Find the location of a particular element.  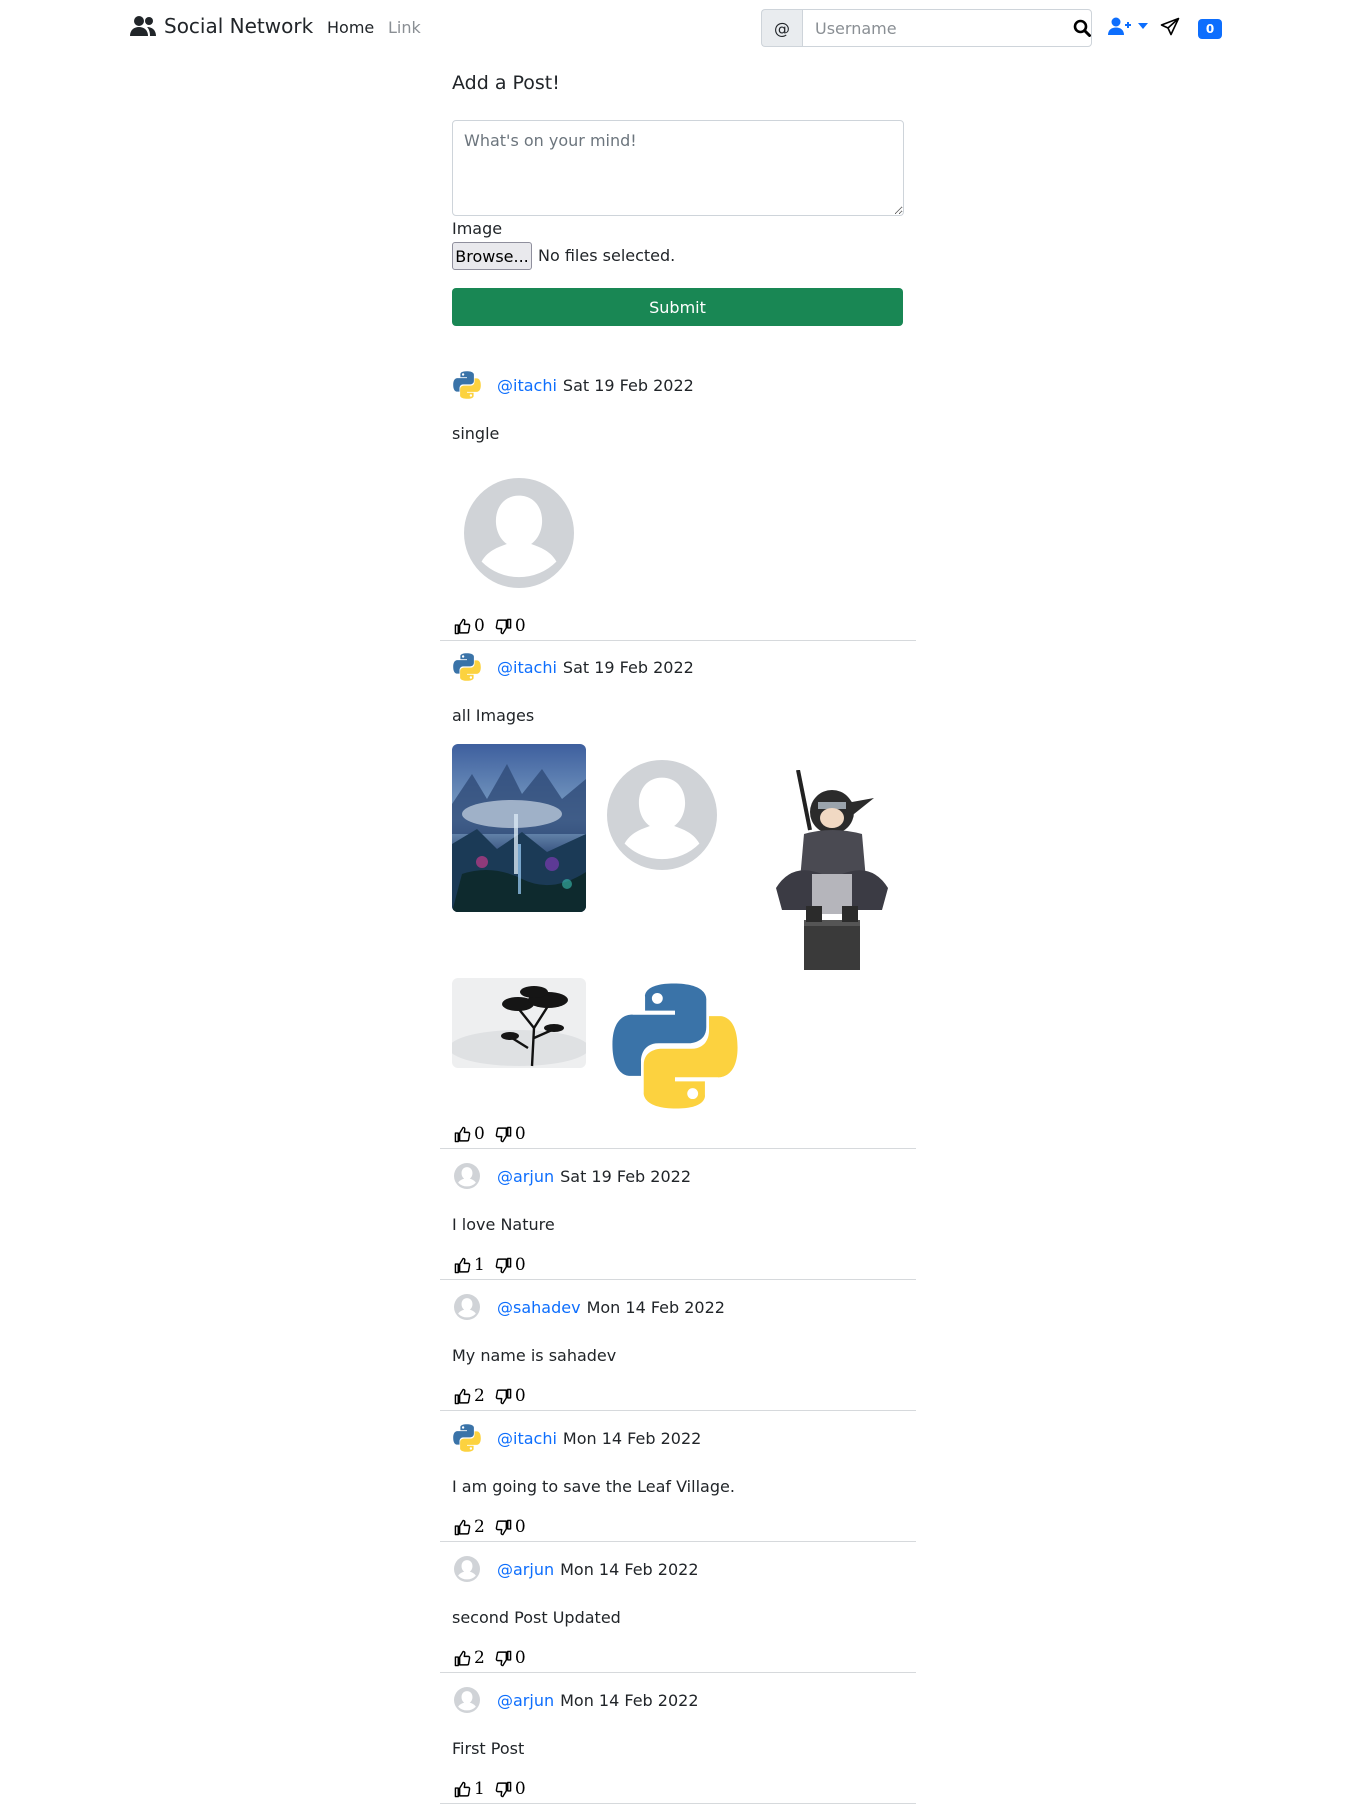

python-logo-icon is located at coordinates (467, 667).